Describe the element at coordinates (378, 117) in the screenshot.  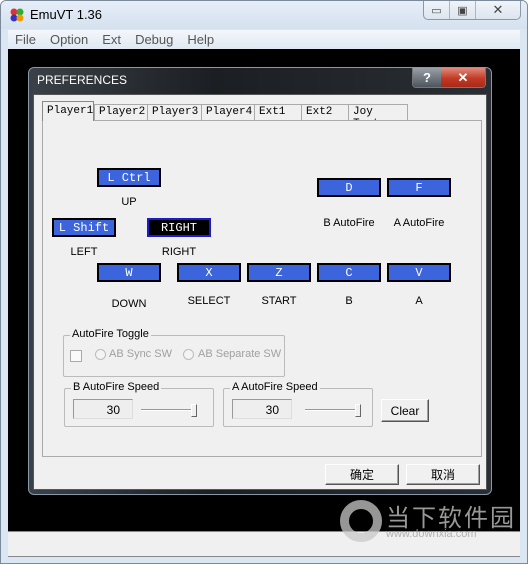
I see `tab-joy-test: Joy Test` at that location.